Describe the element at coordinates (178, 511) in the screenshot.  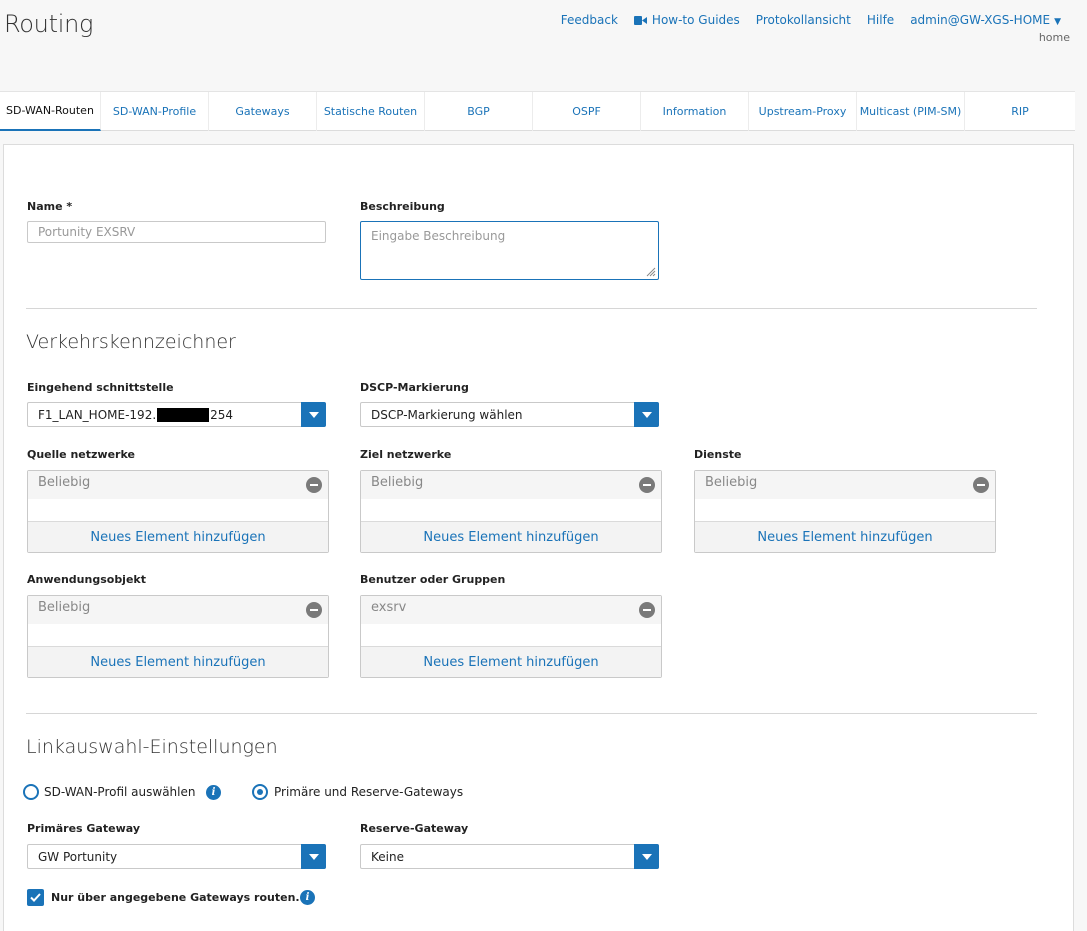
I see `source-networks-list: Beliebig Neues Element hinzufügen` at that location.